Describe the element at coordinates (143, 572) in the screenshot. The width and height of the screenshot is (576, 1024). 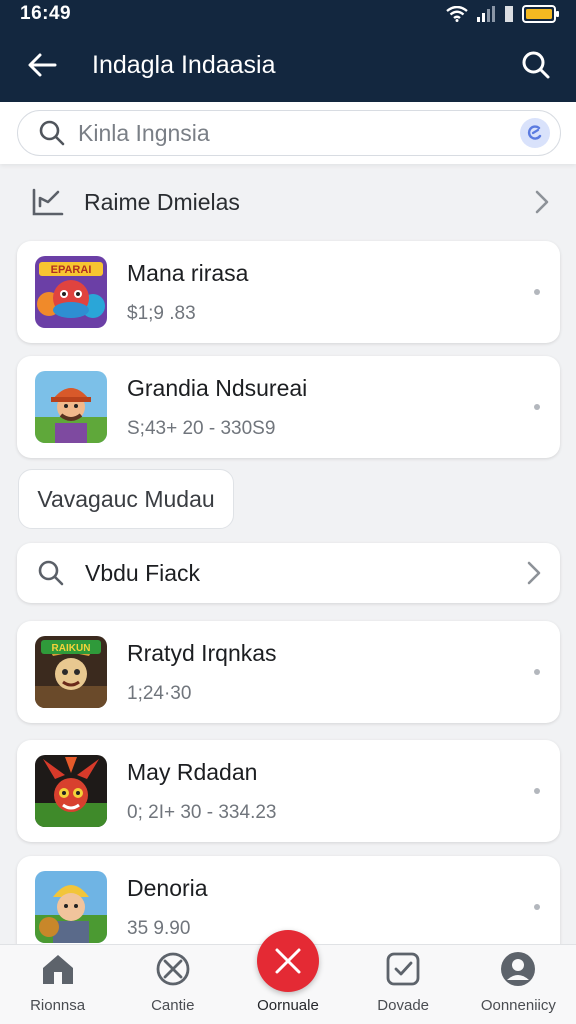
I see `search-row-label: Vbdu Fiack` at that location.